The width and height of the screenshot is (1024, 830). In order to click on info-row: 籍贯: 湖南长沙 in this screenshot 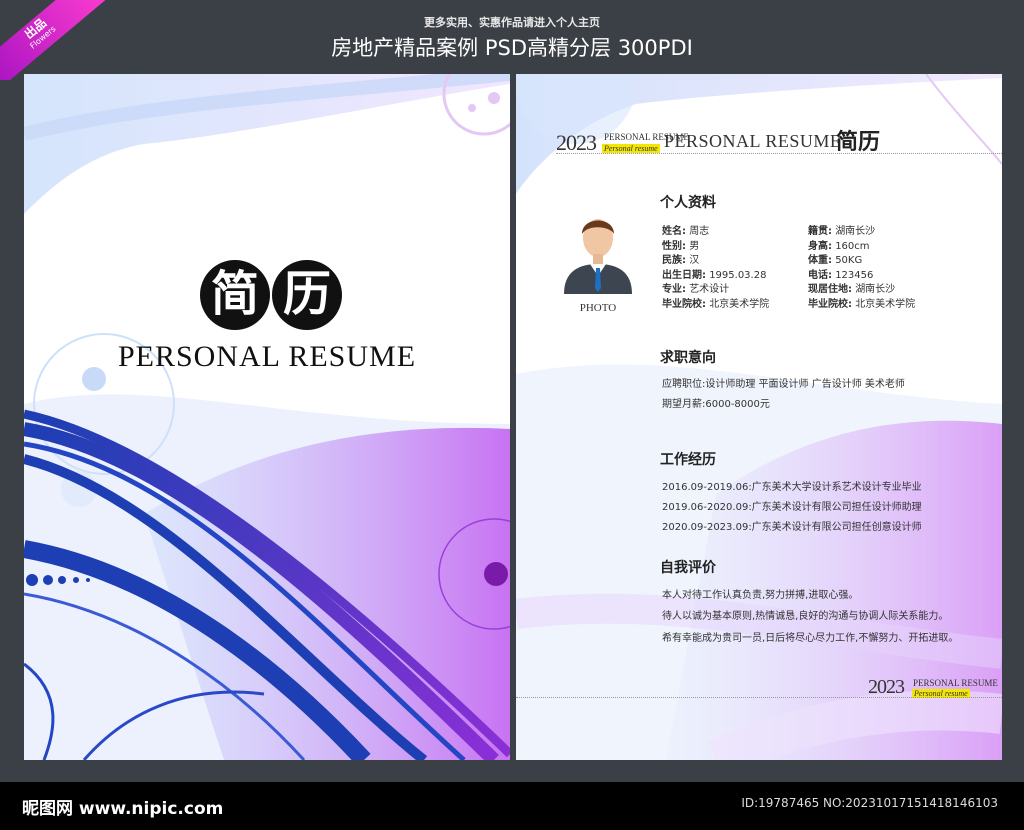, I will do `click(861, 229)`.